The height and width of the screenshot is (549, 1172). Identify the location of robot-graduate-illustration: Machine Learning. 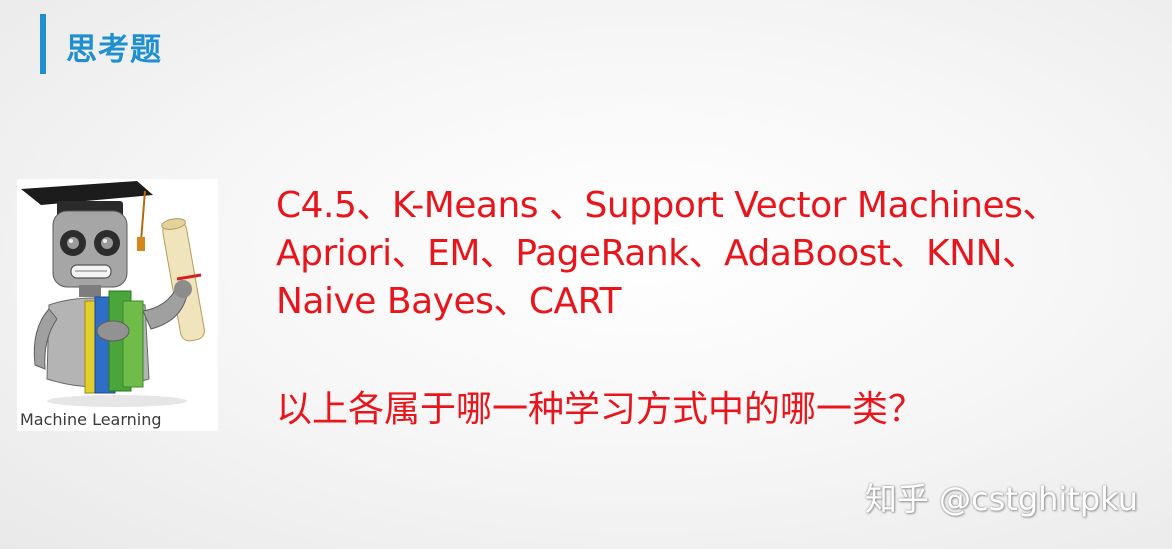
(117, 305).